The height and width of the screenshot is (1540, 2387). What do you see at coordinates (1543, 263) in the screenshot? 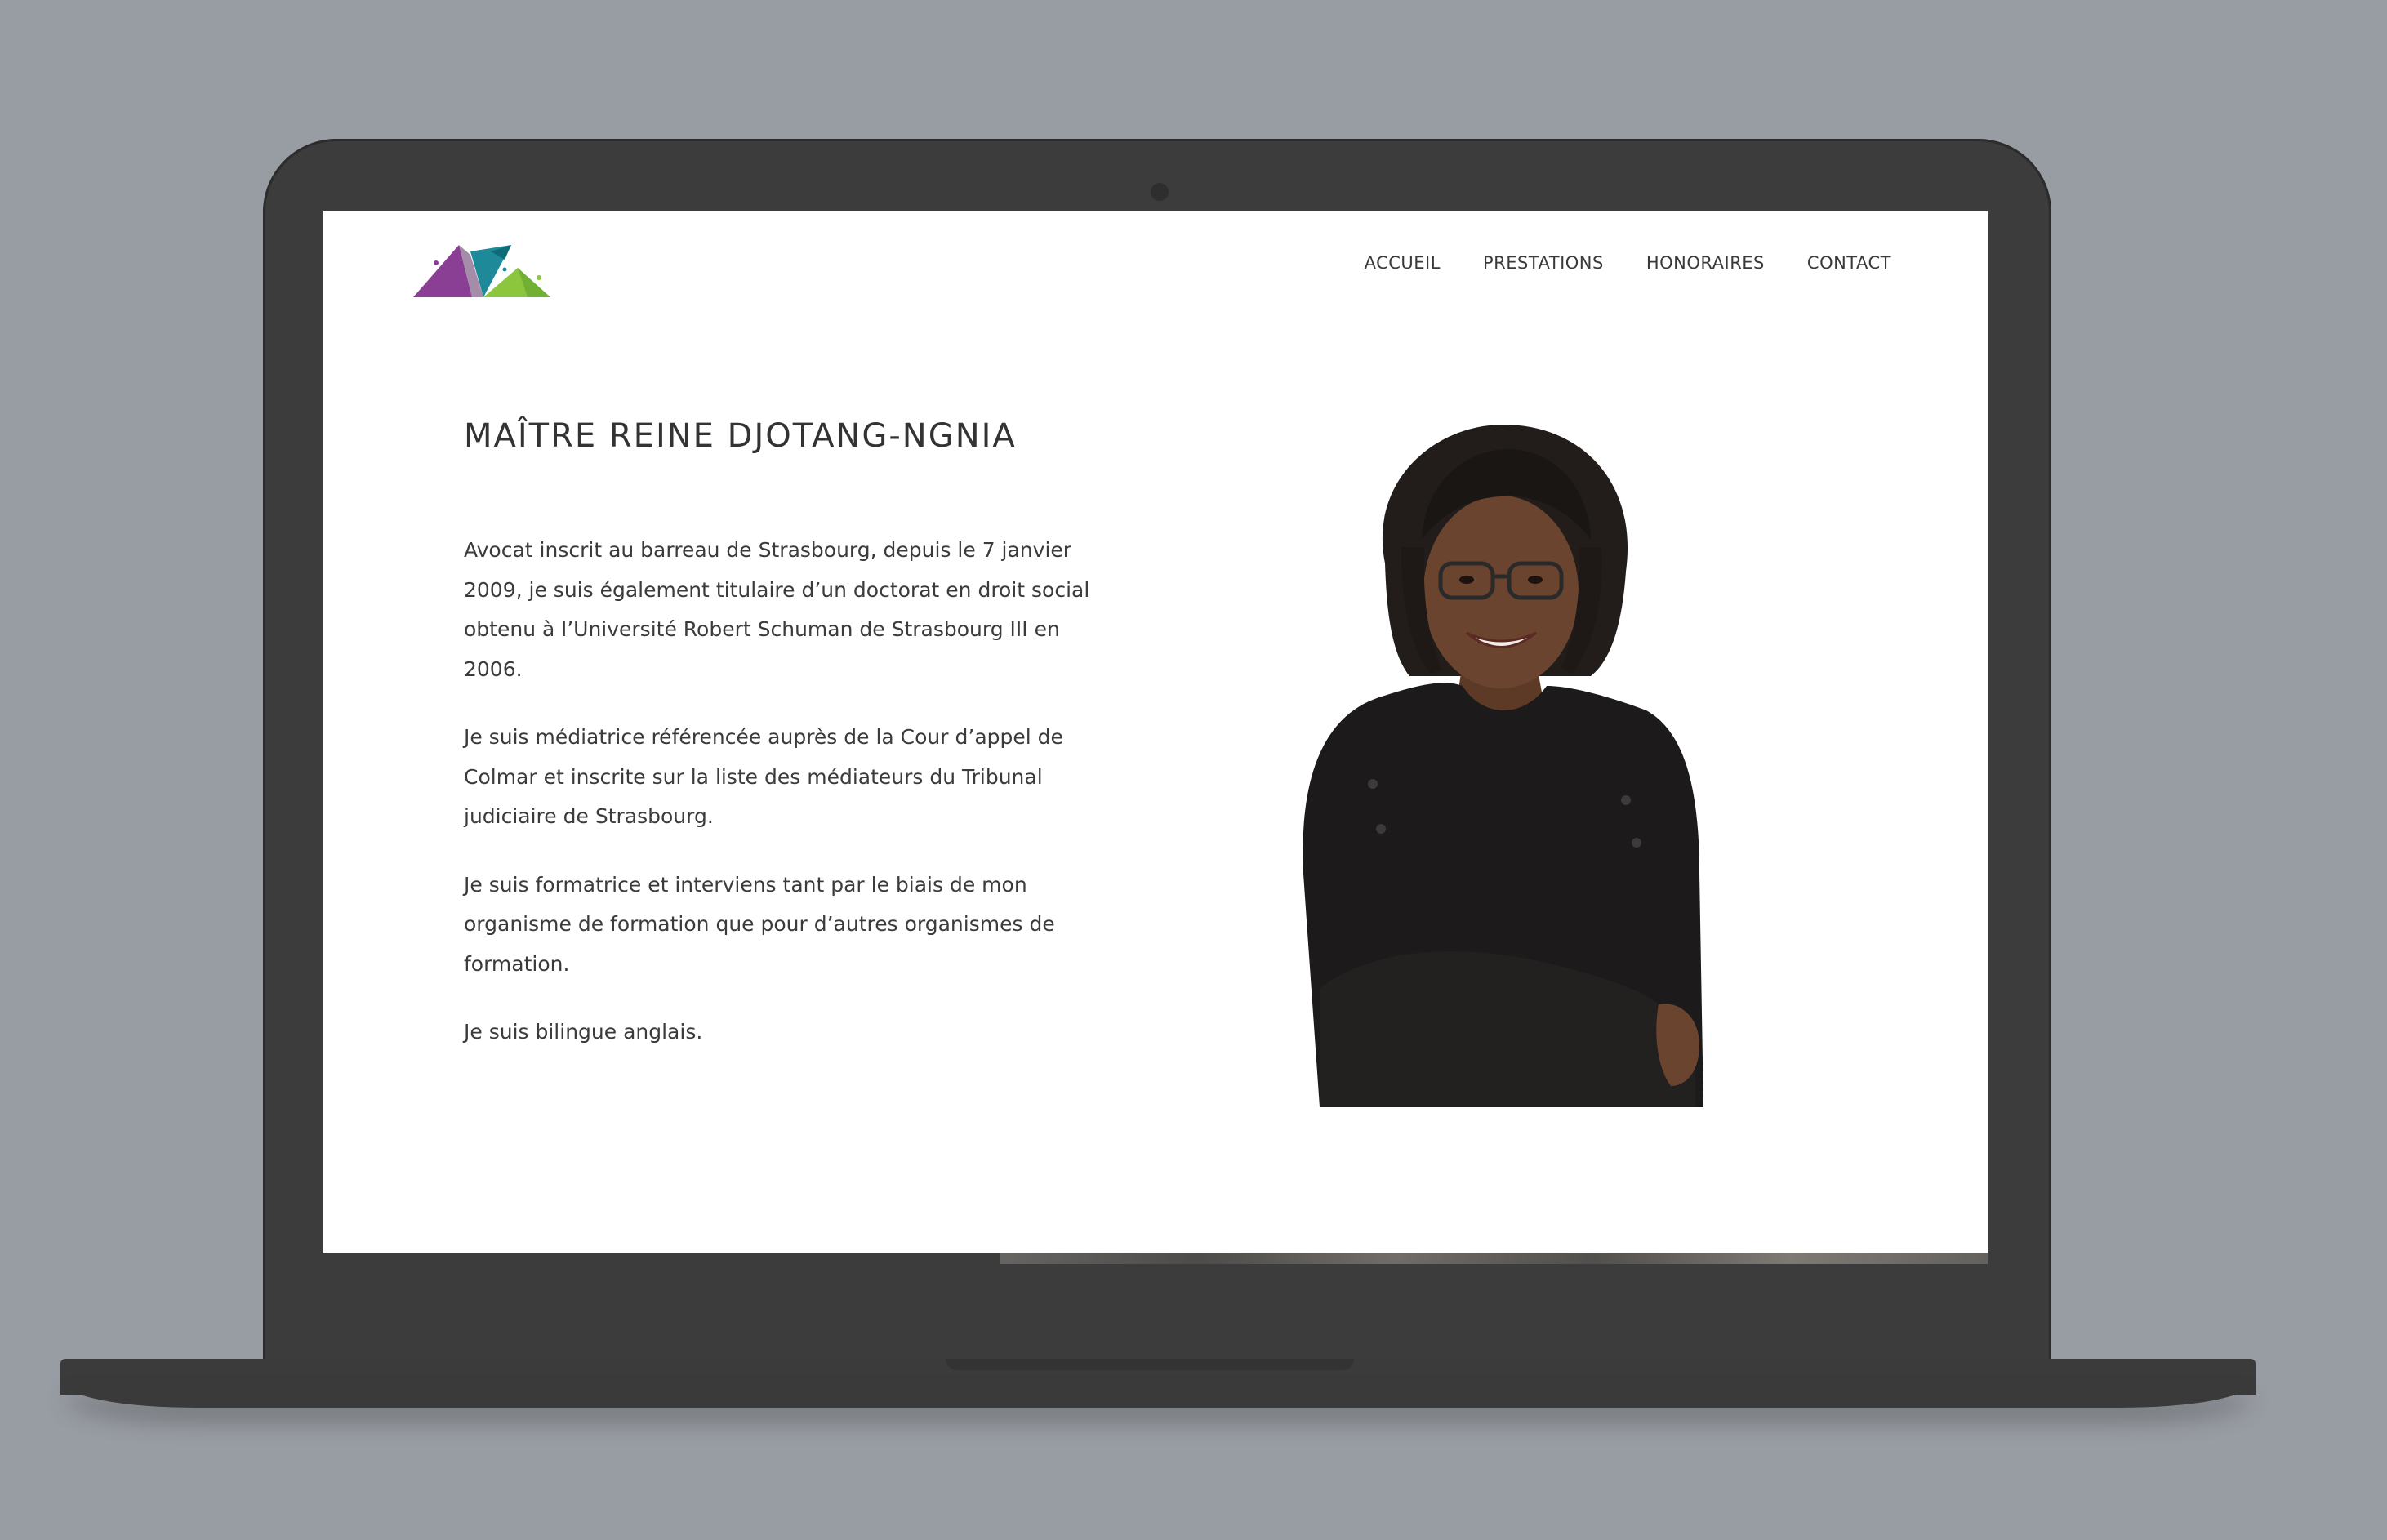
I see `nav-item-prestations: PRESTATIONS` at bounding box center [1543, 263].